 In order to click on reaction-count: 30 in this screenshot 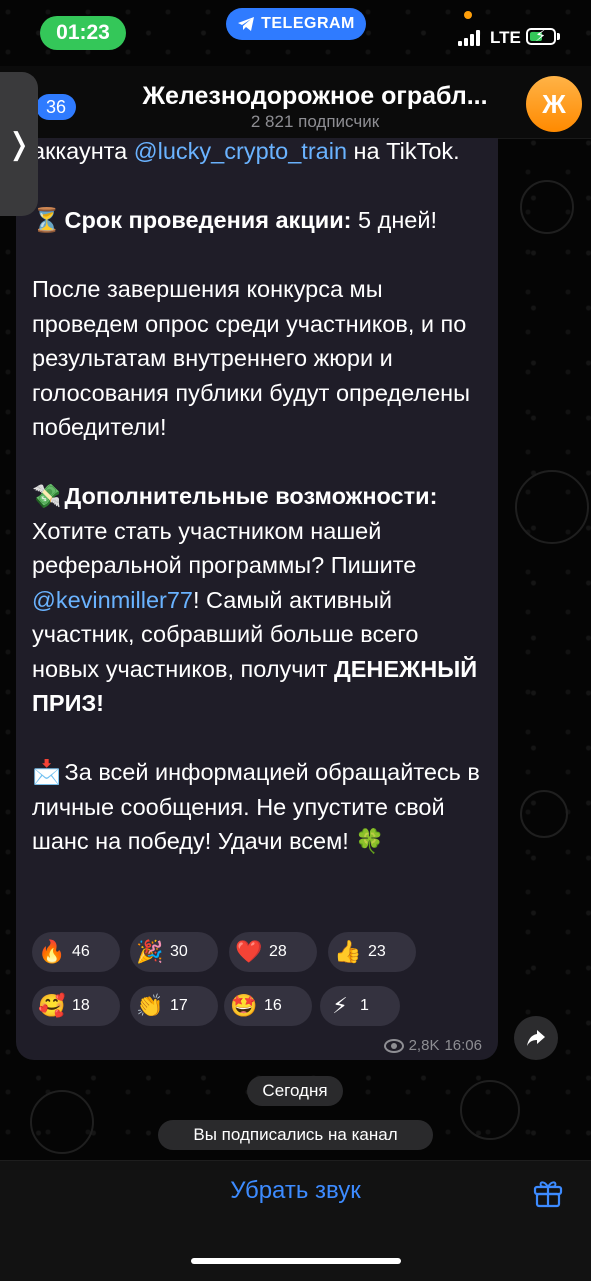, I will do `click(179, 951)`.